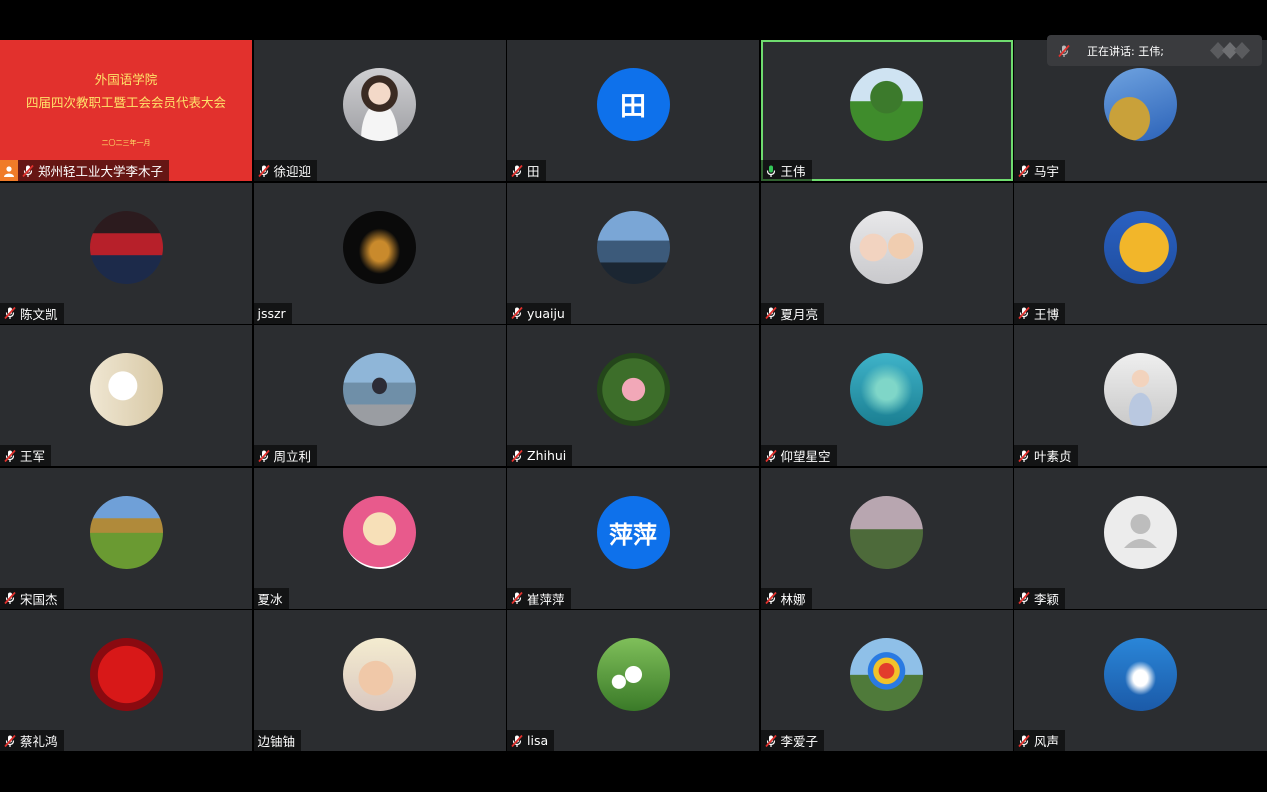 This screenshot has width=1267, height=792. I want to click on participant-name: 夏冰, so click(270, 599).